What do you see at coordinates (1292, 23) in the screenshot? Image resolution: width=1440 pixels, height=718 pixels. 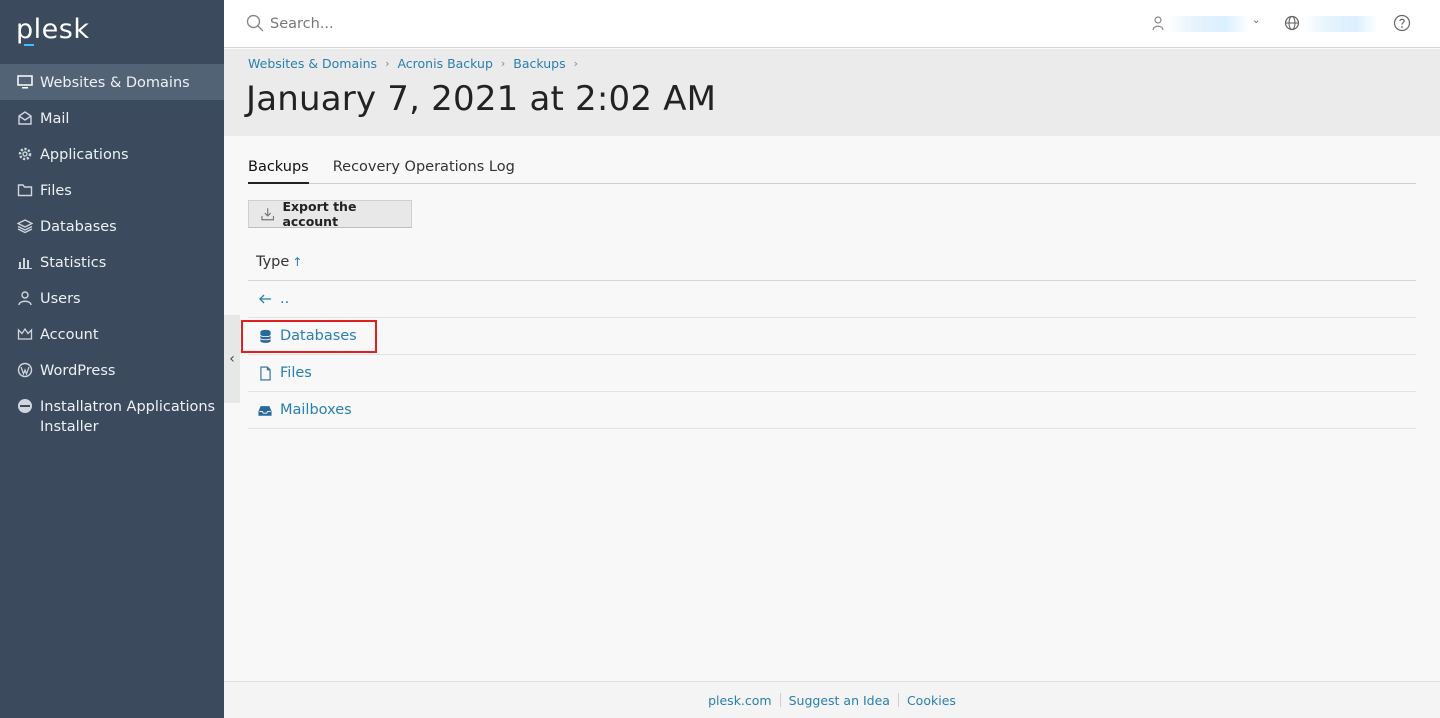 I see `globe-icon` at bounding box center [1292, 23].